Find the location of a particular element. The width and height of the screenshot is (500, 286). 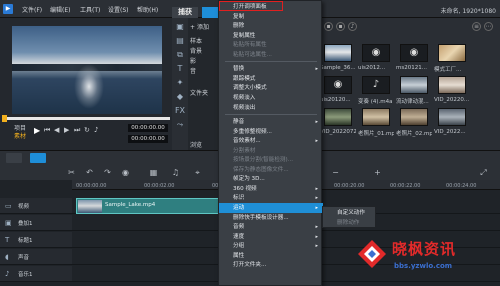

sort-button: ≡ is located at coordinates (476, 26).